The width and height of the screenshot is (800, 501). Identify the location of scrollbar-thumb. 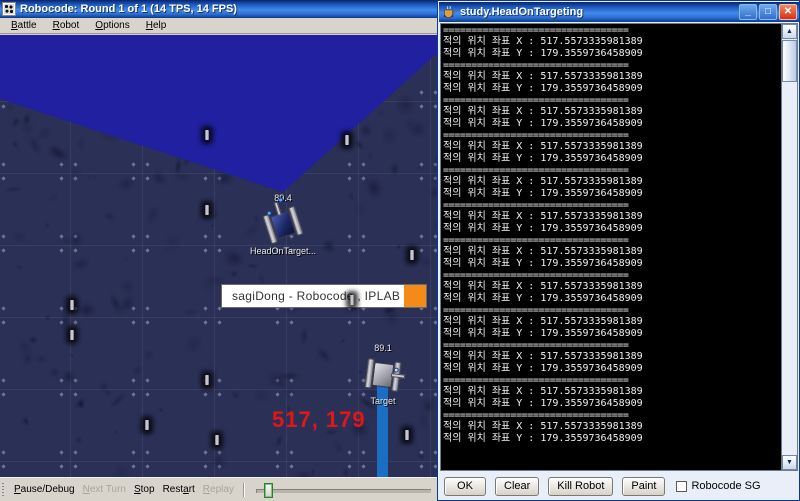
(789, 61).